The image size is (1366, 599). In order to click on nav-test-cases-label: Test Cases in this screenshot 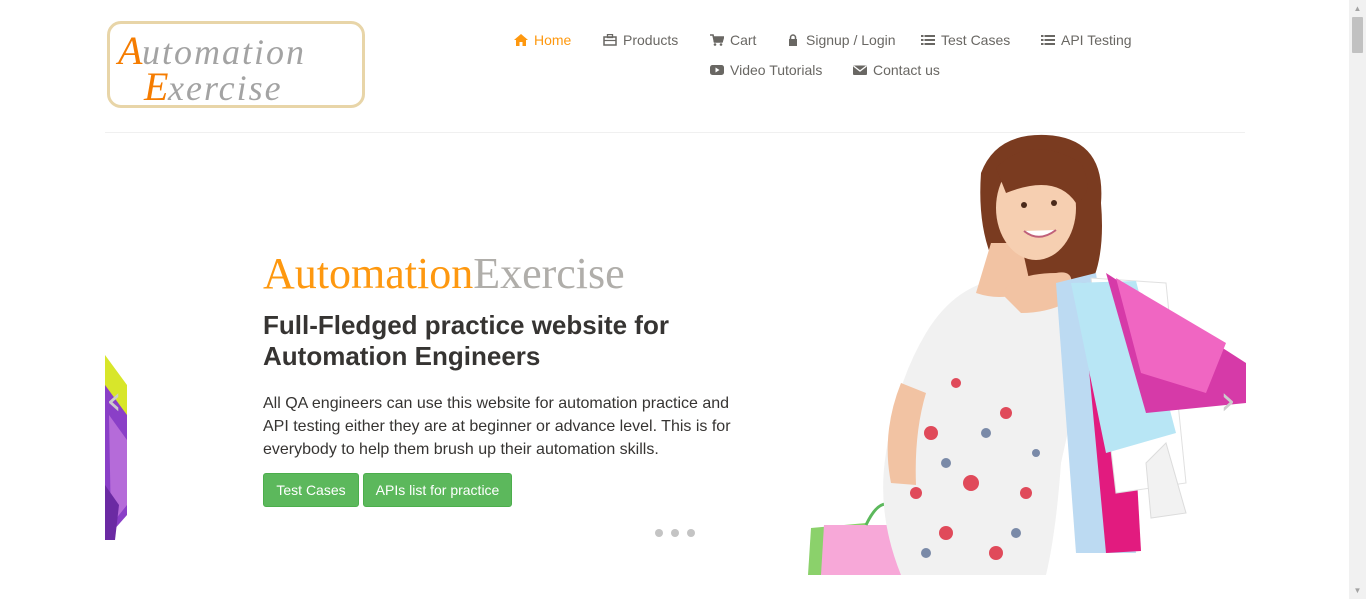, I will do `click(976, 40)`.